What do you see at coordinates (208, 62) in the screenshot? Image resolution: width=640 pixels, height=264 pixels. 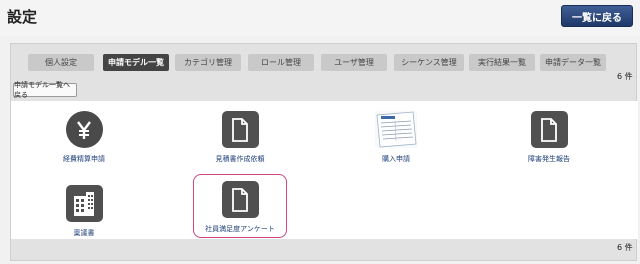 I see `tab-category-management: カテゴリ管理` at bounding box center [208, 62].